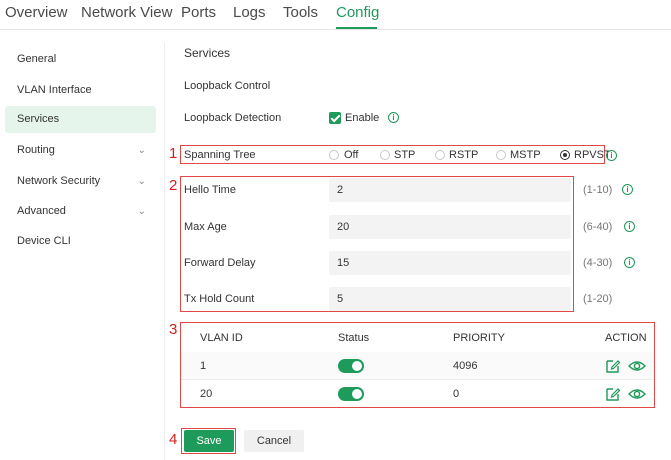 This screenshot has height=460, width=671. Describe the element at coordinates (456, 394) in the screenshot. I see `priority-cell: 0` at that location.